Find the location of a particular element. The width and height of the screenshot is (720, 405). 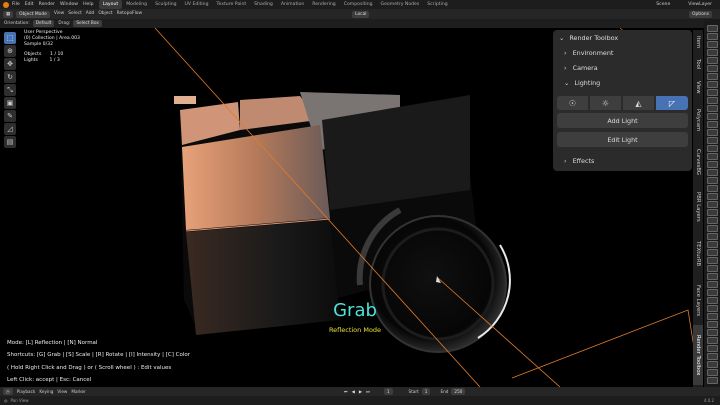

menu-help: Help is located at coordinates (88, 4).